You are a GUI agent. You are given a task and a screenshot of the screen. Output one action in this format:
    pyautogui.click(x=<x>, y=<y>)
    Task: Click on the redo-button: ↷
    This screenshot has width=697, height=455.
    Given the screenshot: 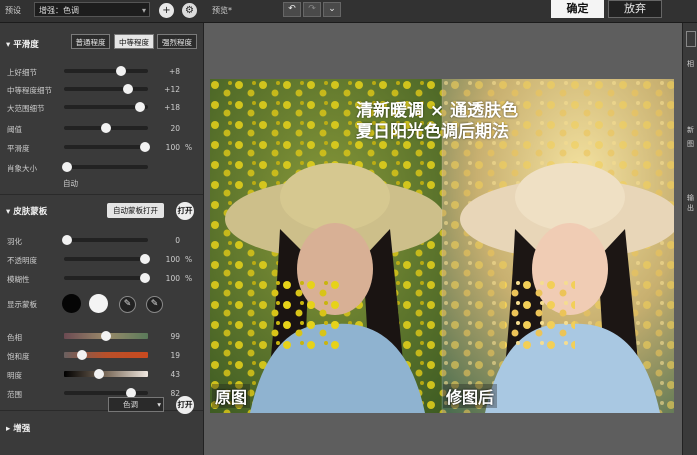 What is the action you would take?
    pyautogui.click(x=312, y=9)
    